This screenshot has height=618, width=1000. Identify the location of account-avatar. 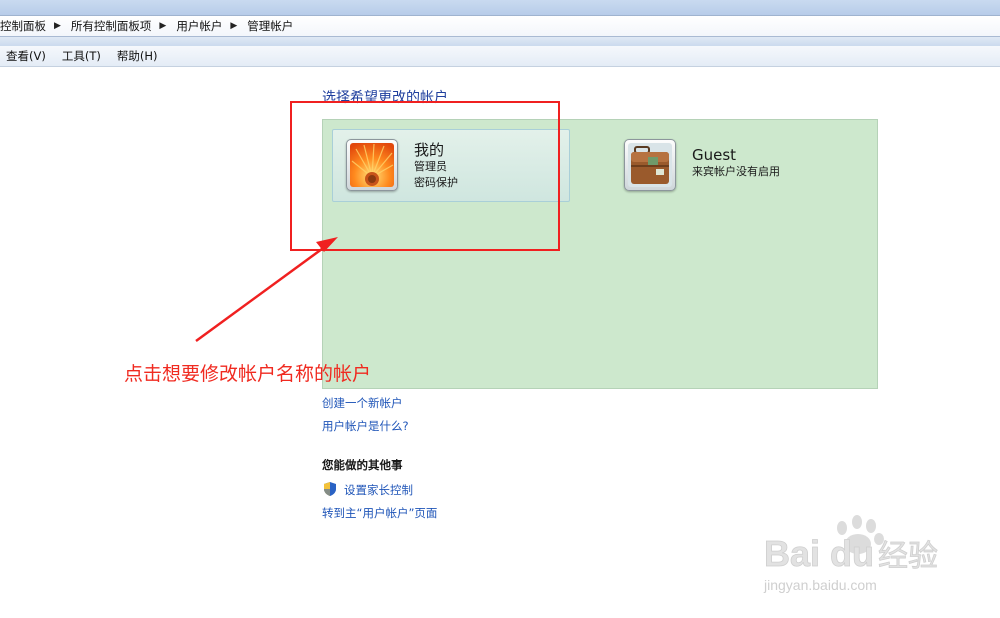
(650, 165).